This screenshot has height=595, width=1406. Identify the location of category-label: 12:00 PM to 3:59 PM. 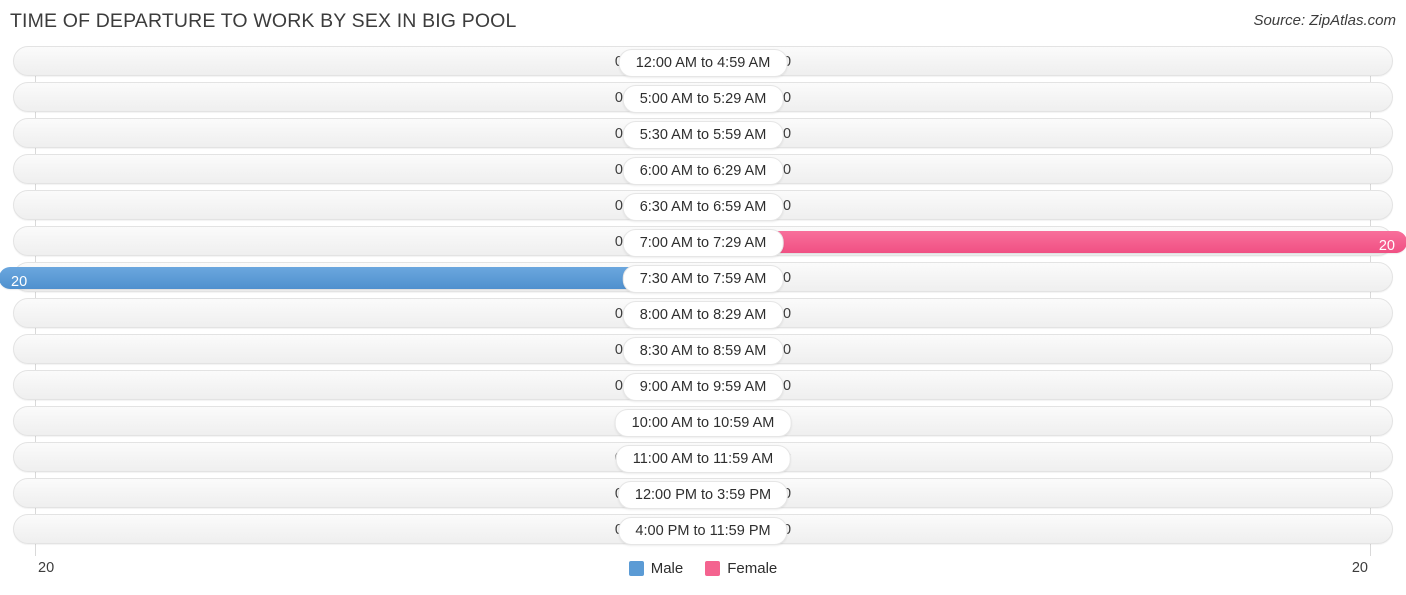
(703, 495).